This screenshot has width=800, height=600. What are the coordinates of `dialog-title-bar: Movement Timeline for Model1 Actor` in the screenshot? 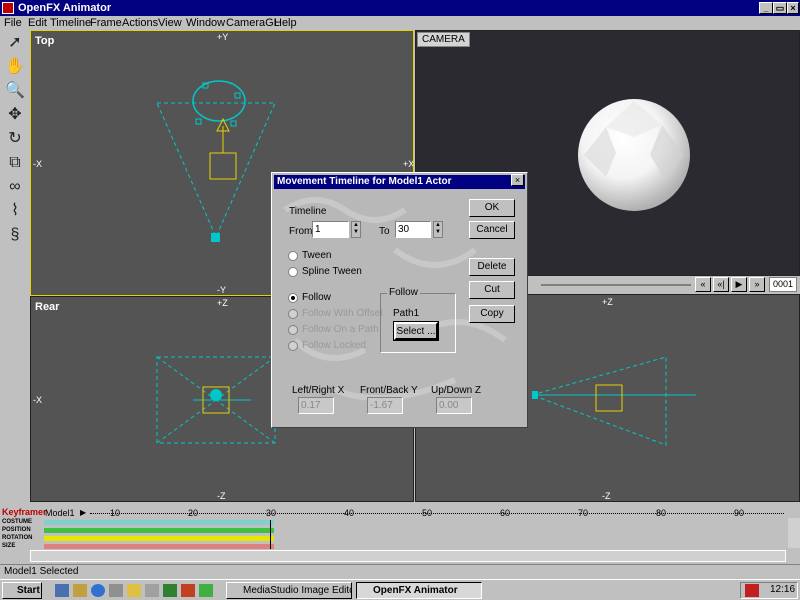 It's located at (399, 182).